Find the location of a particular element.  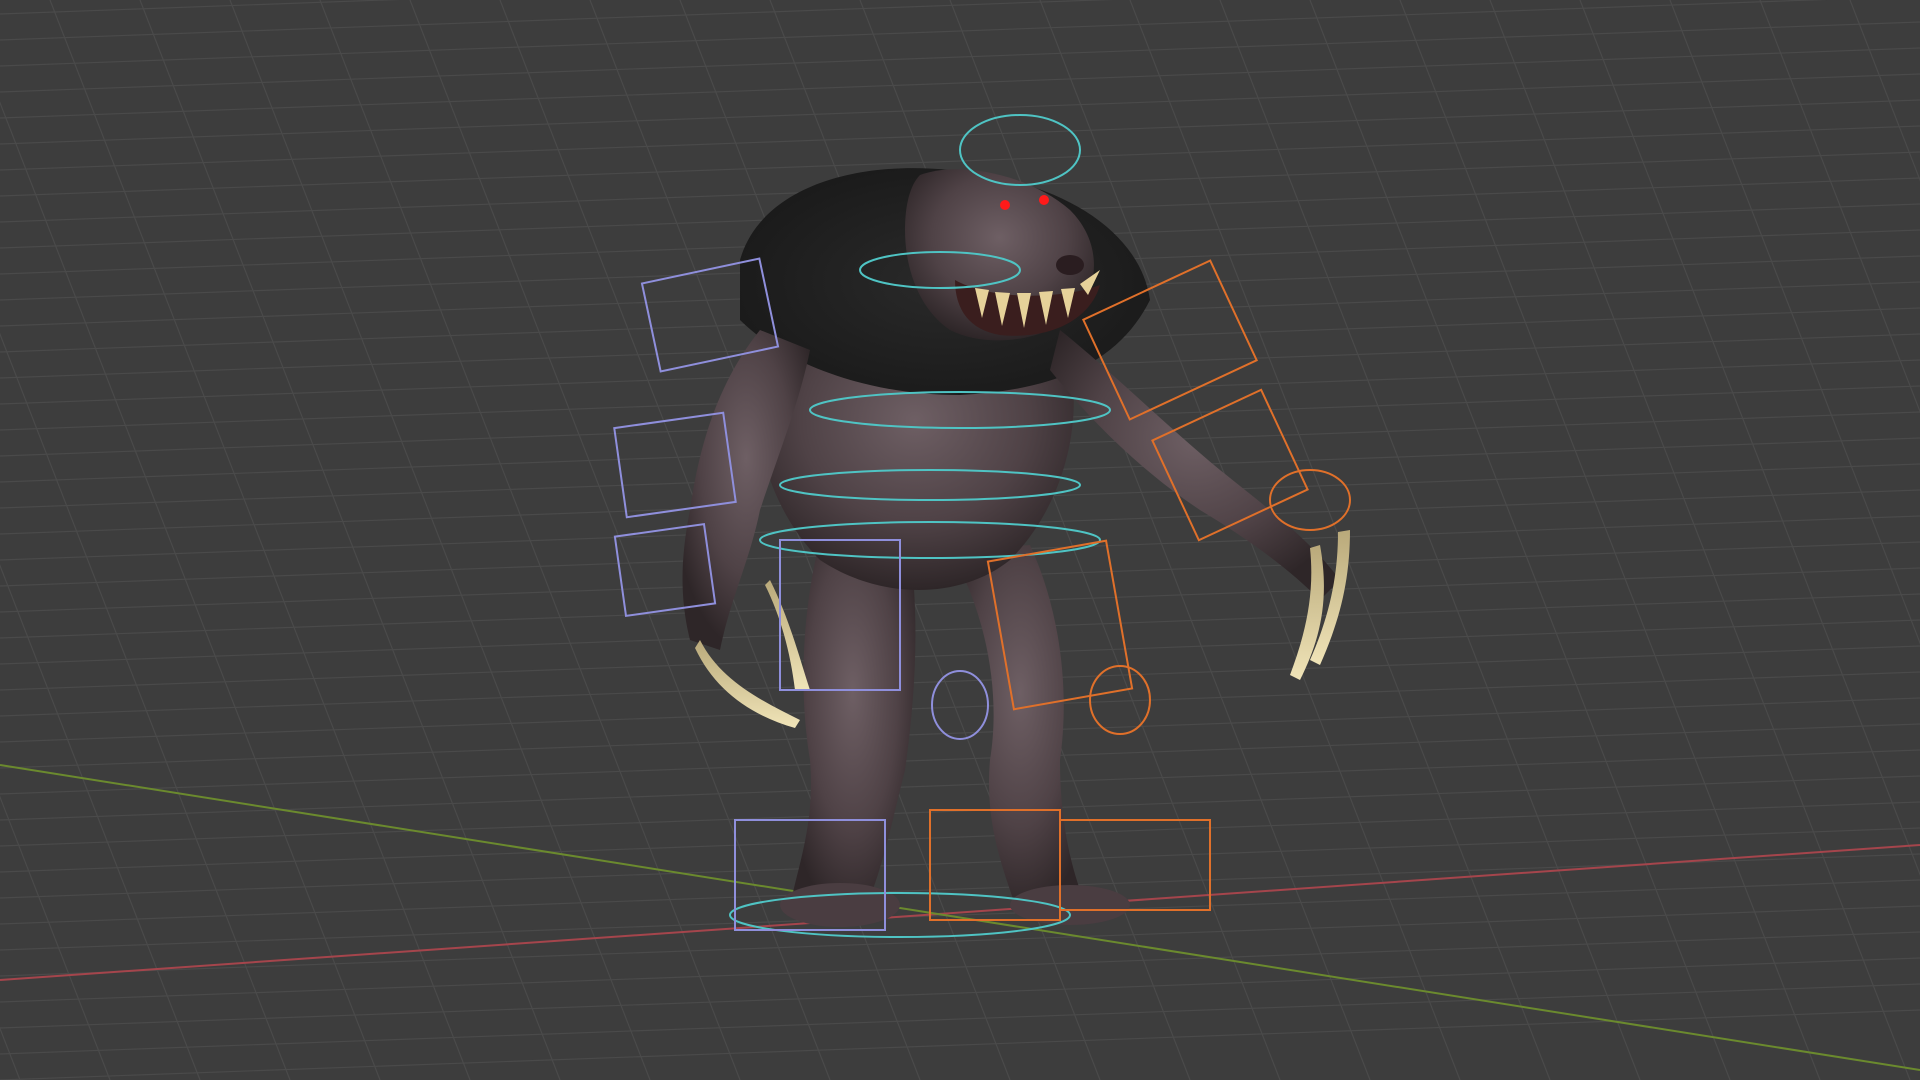

x-axis-line is located at coordinates (960, 912).